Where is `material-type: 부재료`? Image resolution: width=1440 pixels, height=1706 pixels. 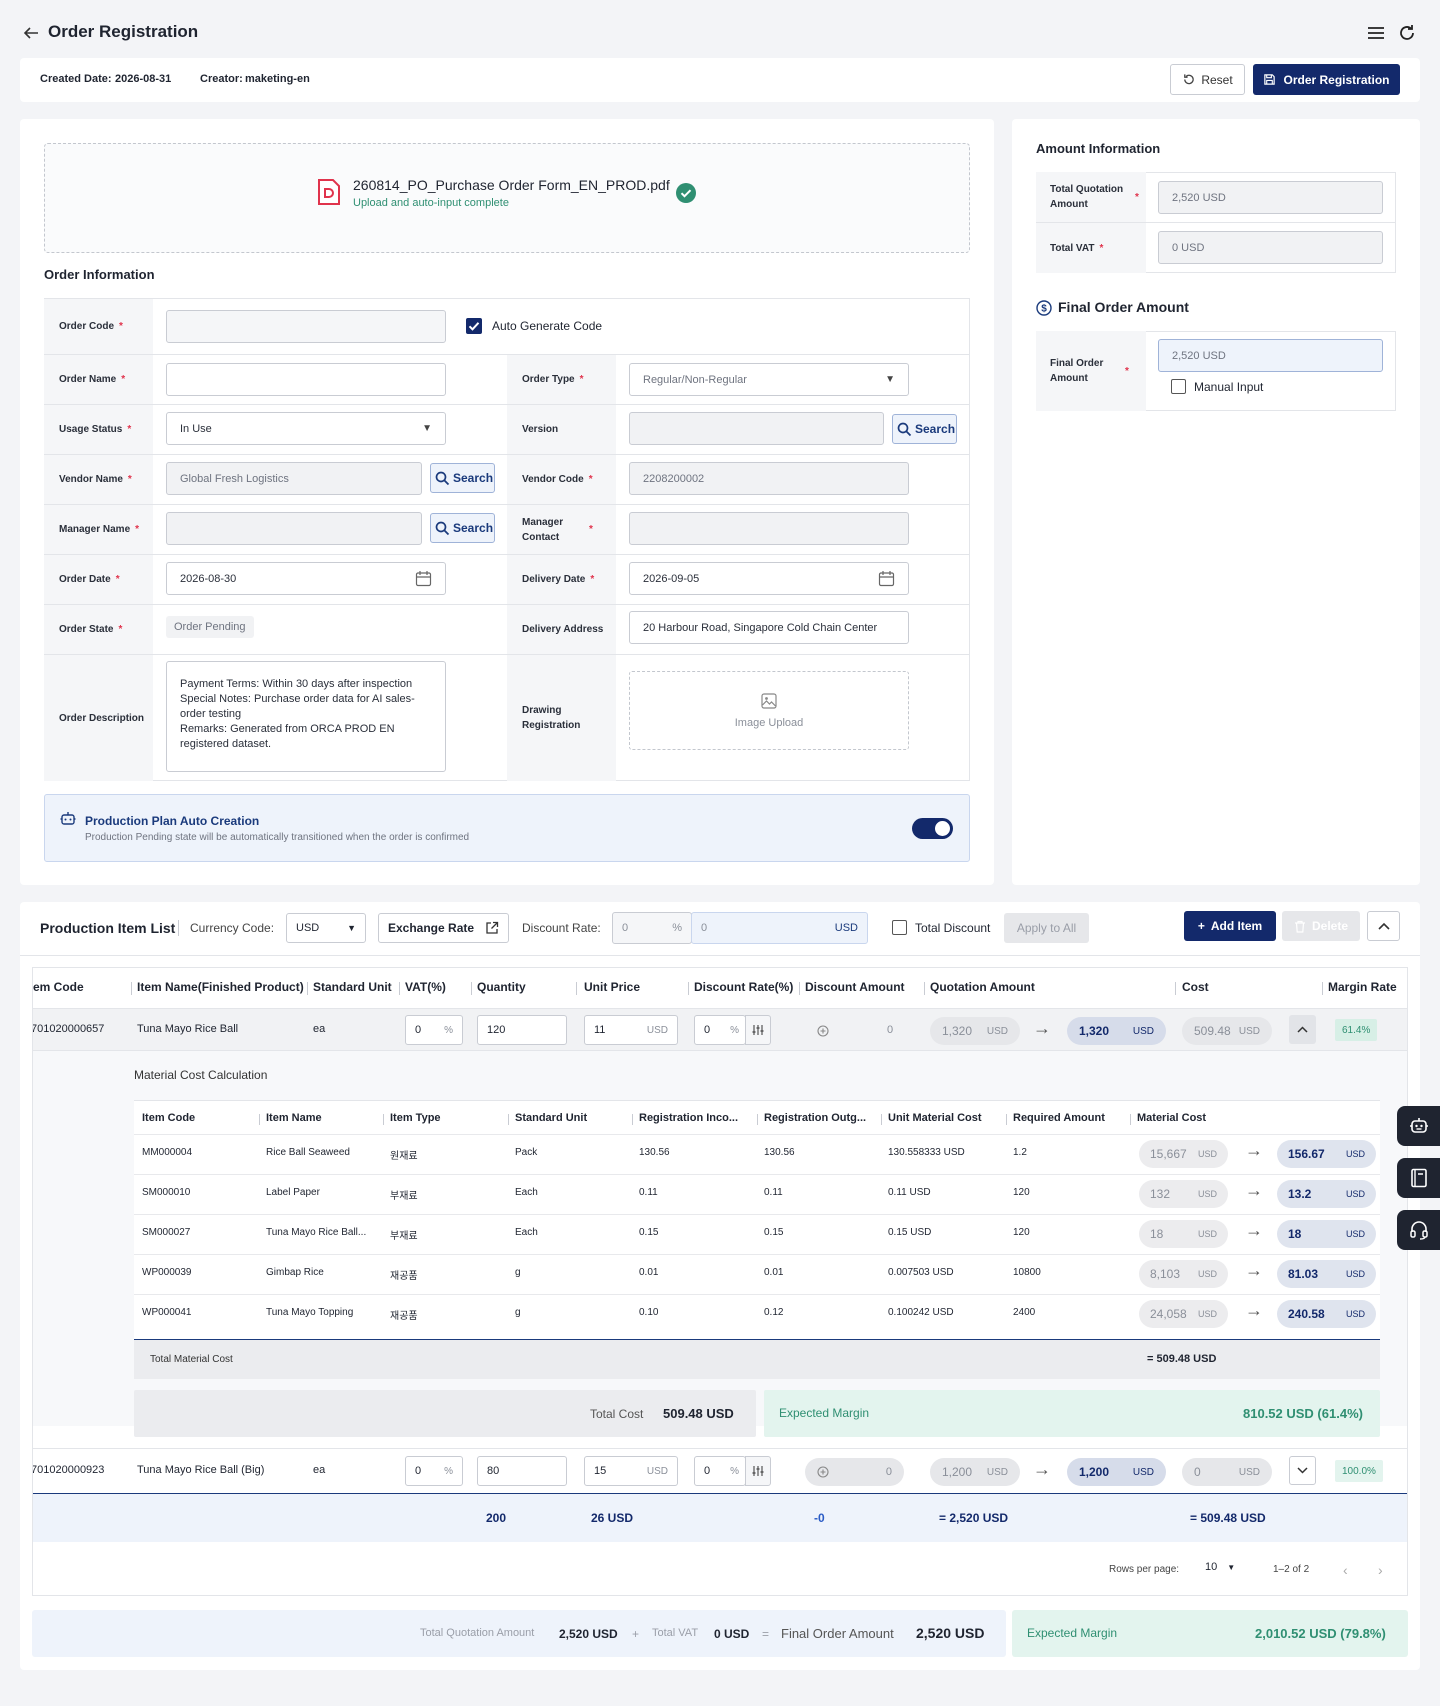
material-type: 부재료 is located at coordinates (404, 1196).